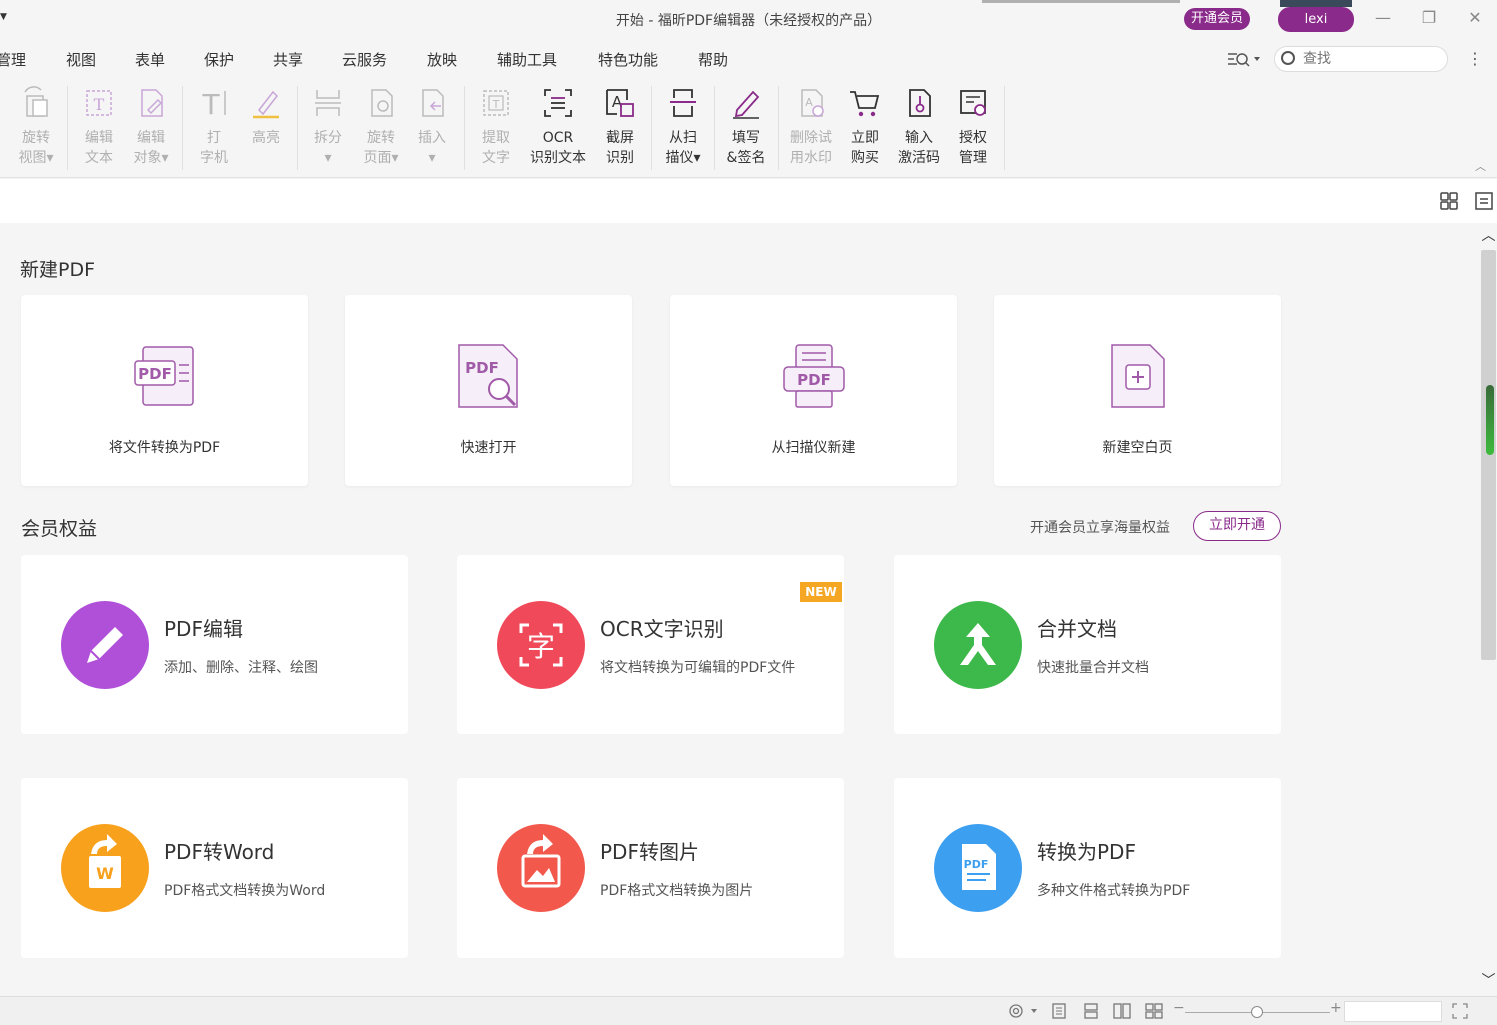  I want to click on screenshot-ocr-icon: A, so click(620, 103).